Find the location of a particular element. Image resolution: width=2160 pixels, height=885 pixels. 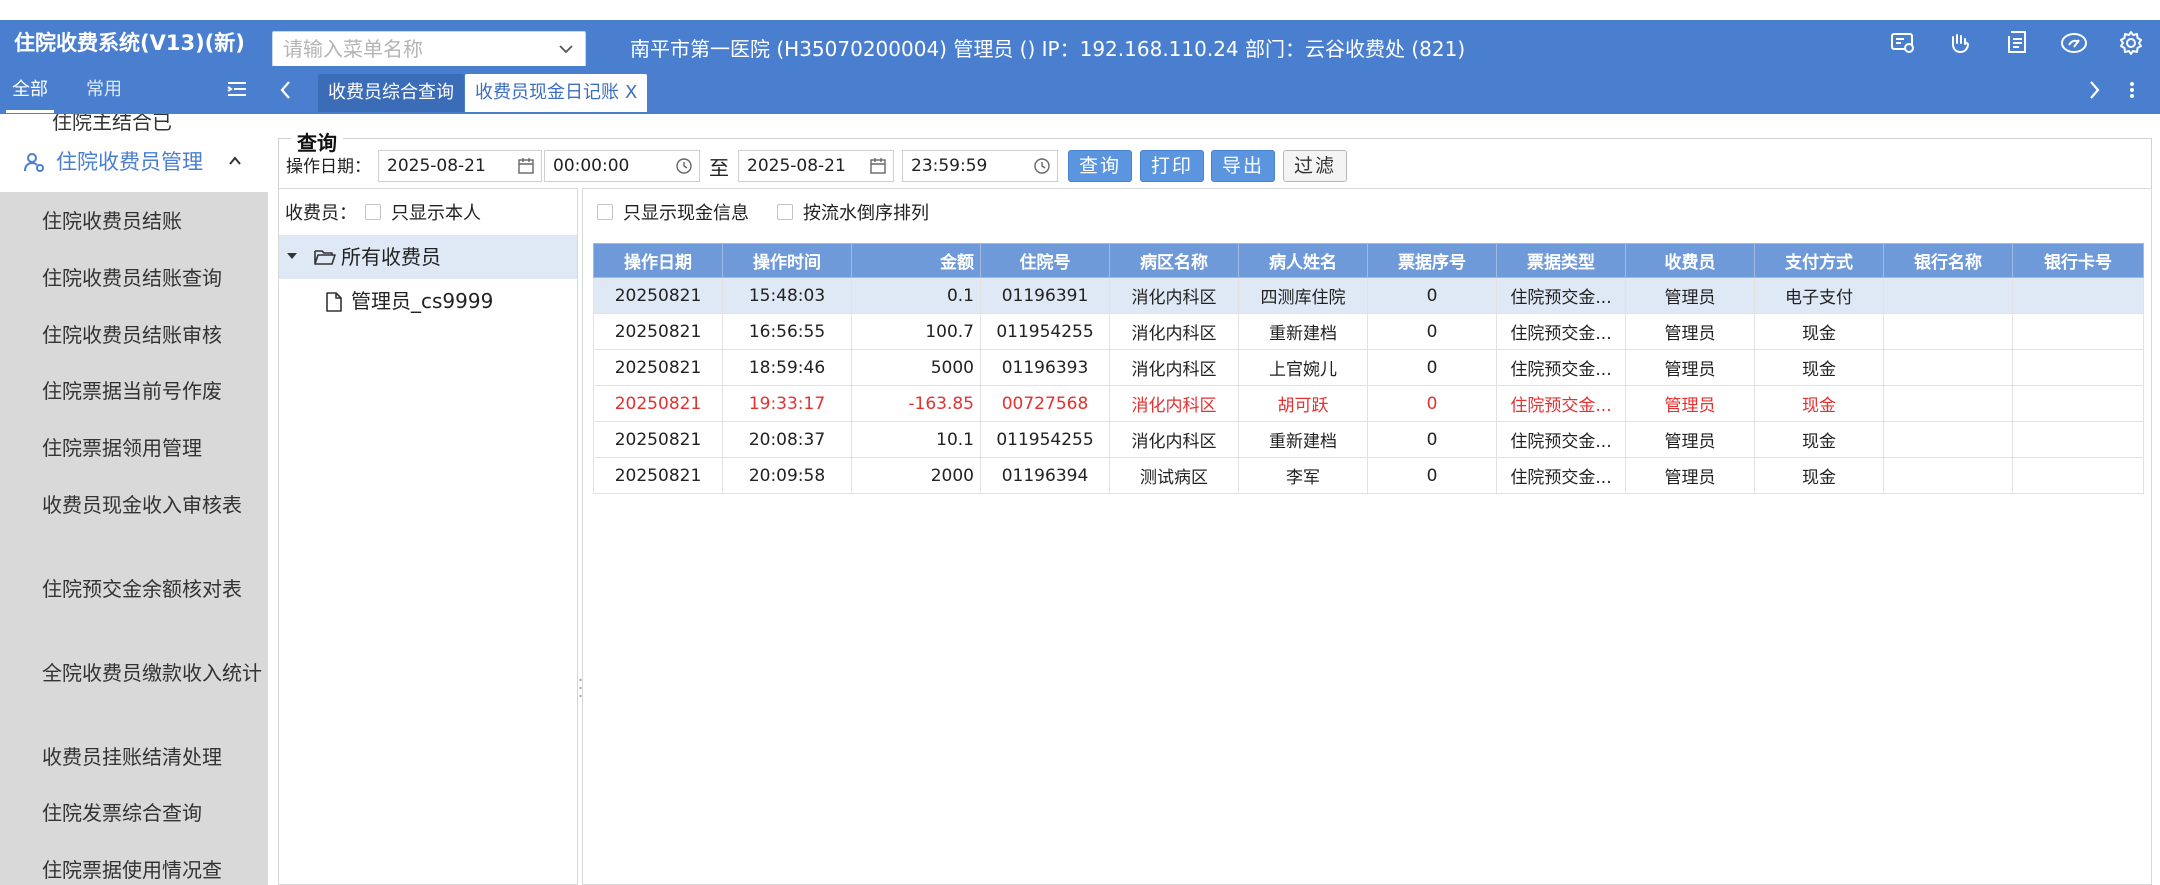

sidebar-item-settlement-query: 住院收费员结账查询 is located at coordinates (152, 278).